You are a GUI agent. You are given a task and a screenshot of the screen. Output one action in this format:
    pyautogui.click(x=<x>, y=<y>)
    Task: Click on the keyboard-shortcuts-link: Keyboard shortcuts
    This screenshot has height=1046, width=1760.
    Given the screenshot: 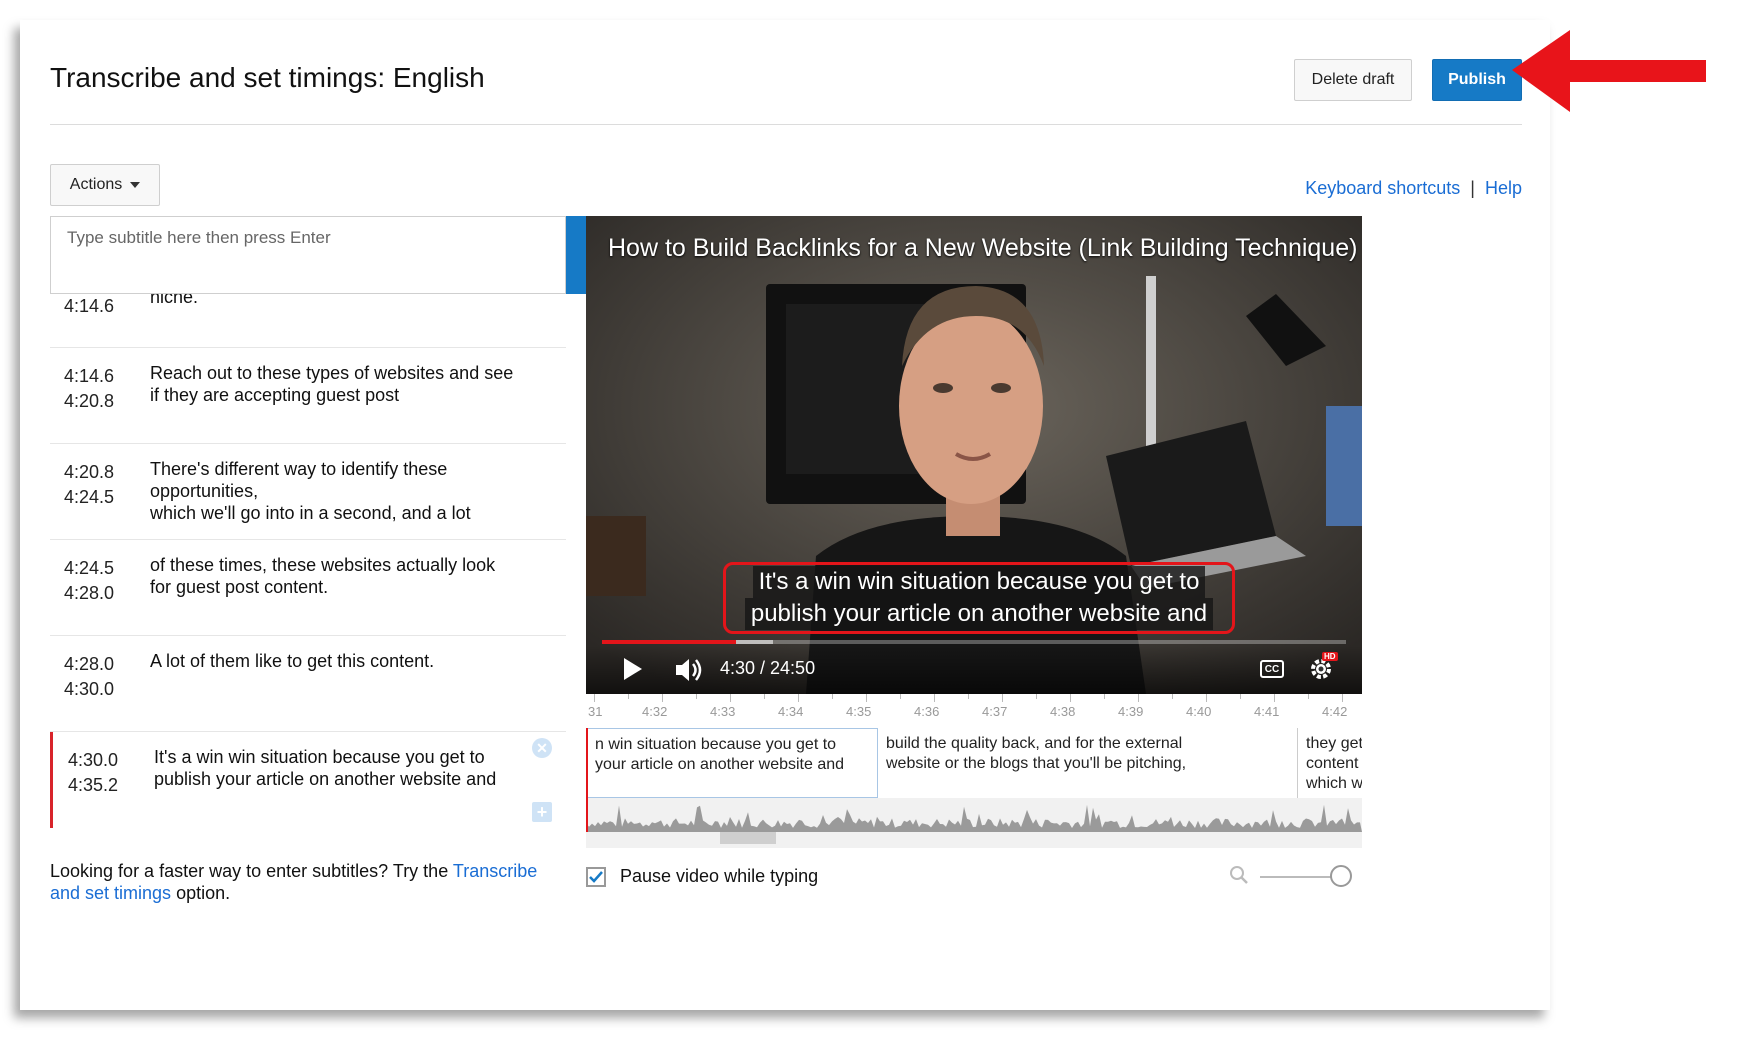 What is the action you would take?
    pyautogui.click(x=1382, y=188)
    